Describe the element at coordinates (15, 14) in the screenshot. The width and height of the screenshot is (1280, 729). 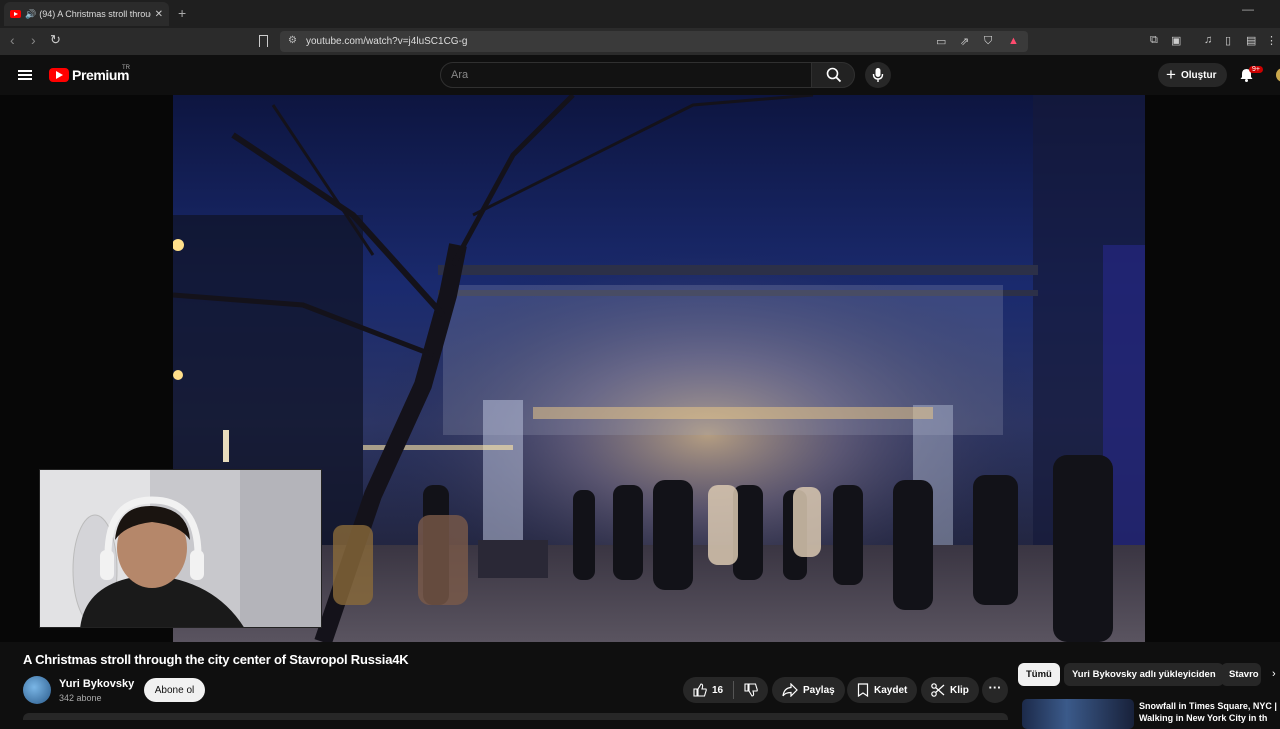
I see `youtube-favicon-icon` at that location.